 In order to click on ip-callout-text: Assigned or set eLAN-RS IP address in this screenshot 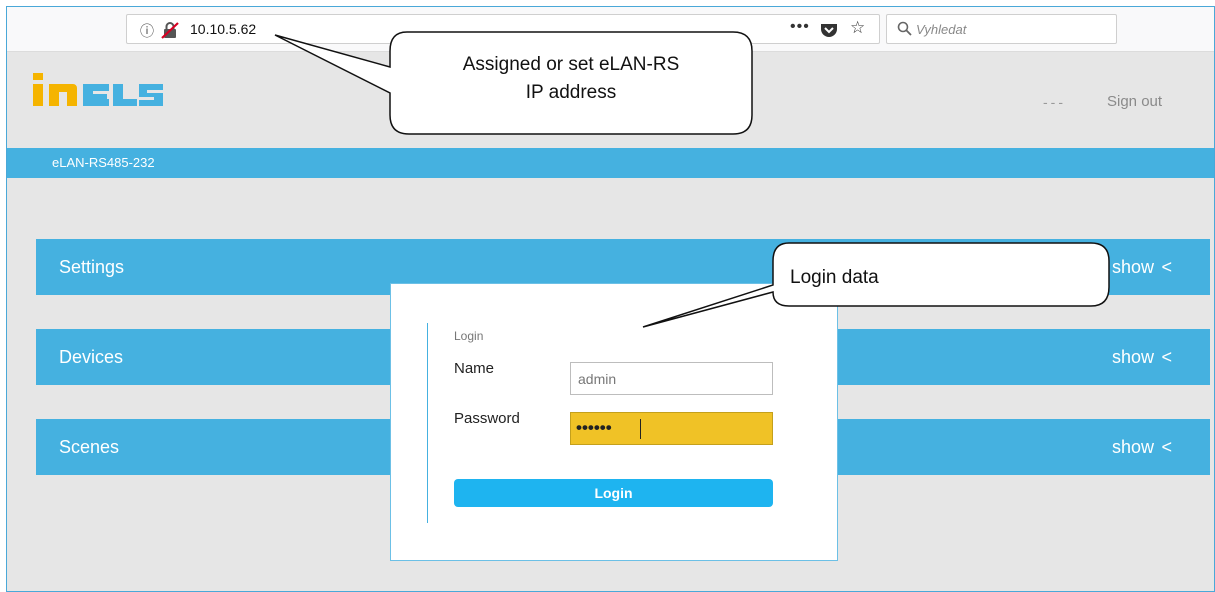, I will do `click(571, 79)`.